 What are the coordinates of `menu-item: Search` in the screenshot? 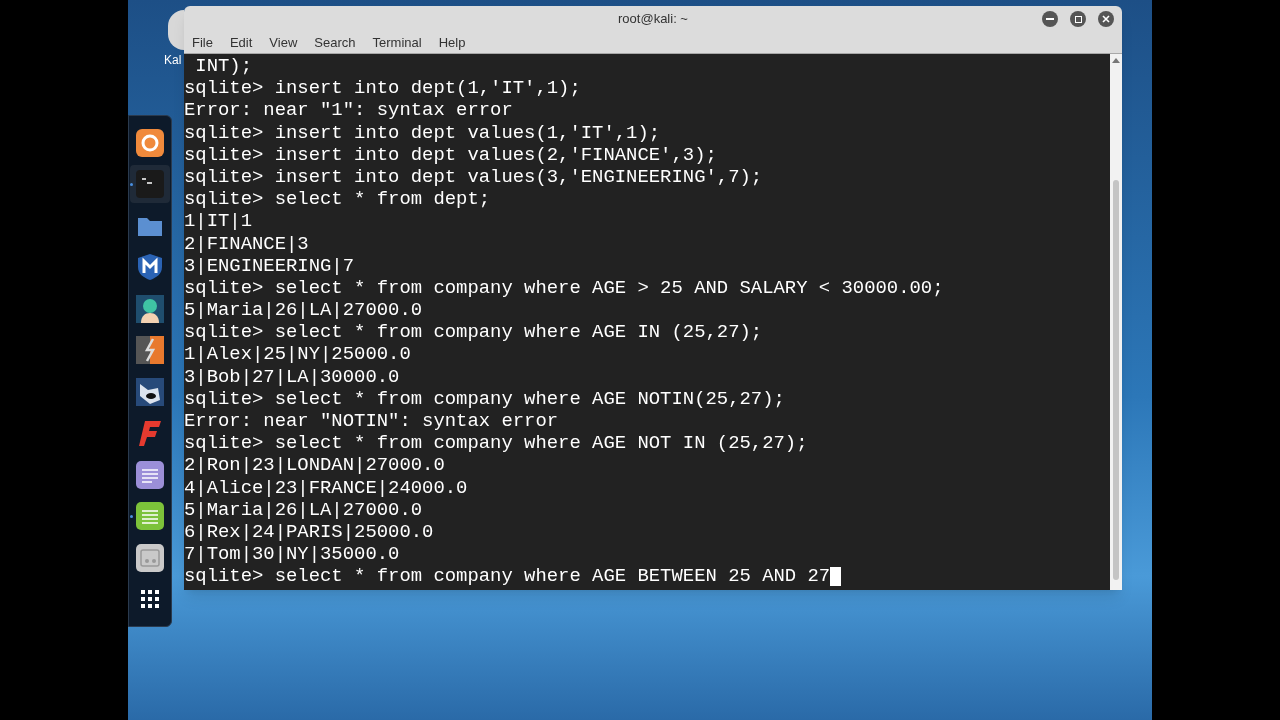 It's located at (335, 42).